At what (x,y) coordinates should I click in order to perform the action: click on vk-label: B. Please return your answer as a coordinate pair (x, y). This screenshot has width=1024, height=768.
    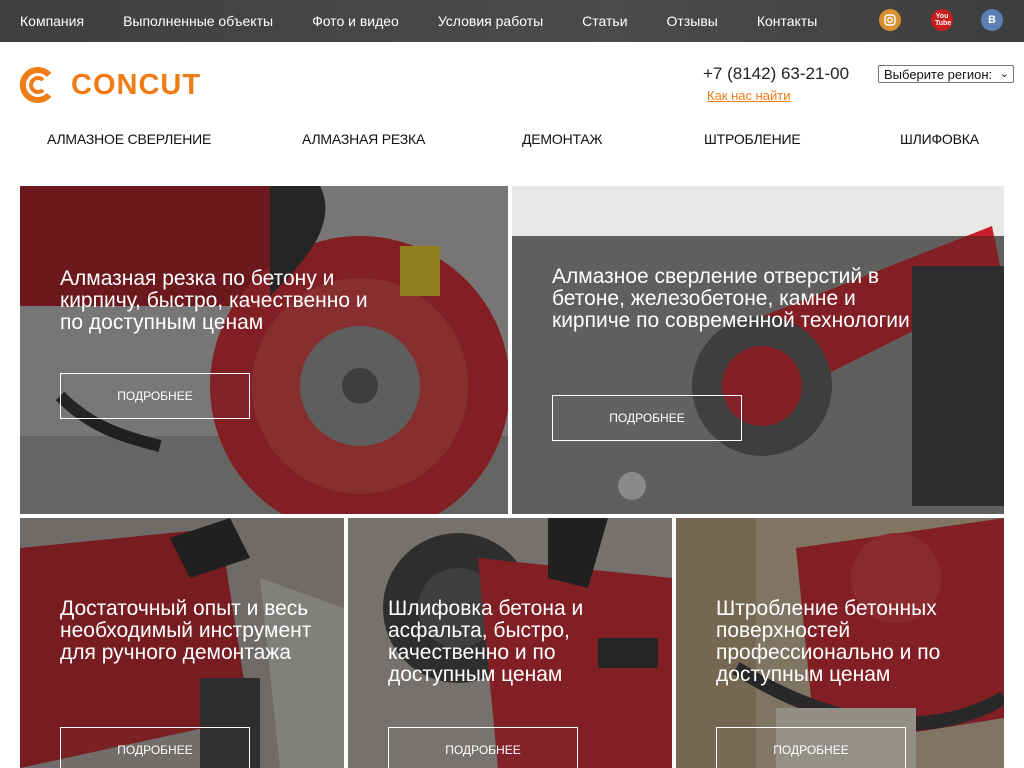
    Looking at the image, I should click on (992, 20).